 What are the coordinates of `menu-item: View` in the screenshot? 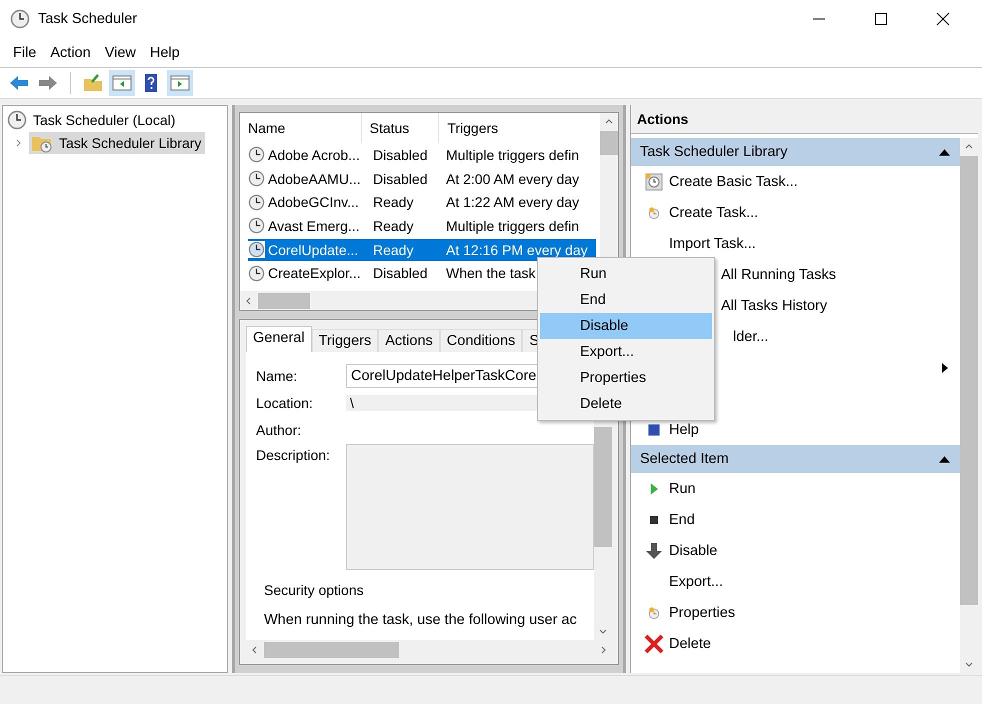 It's located at (120, 52).